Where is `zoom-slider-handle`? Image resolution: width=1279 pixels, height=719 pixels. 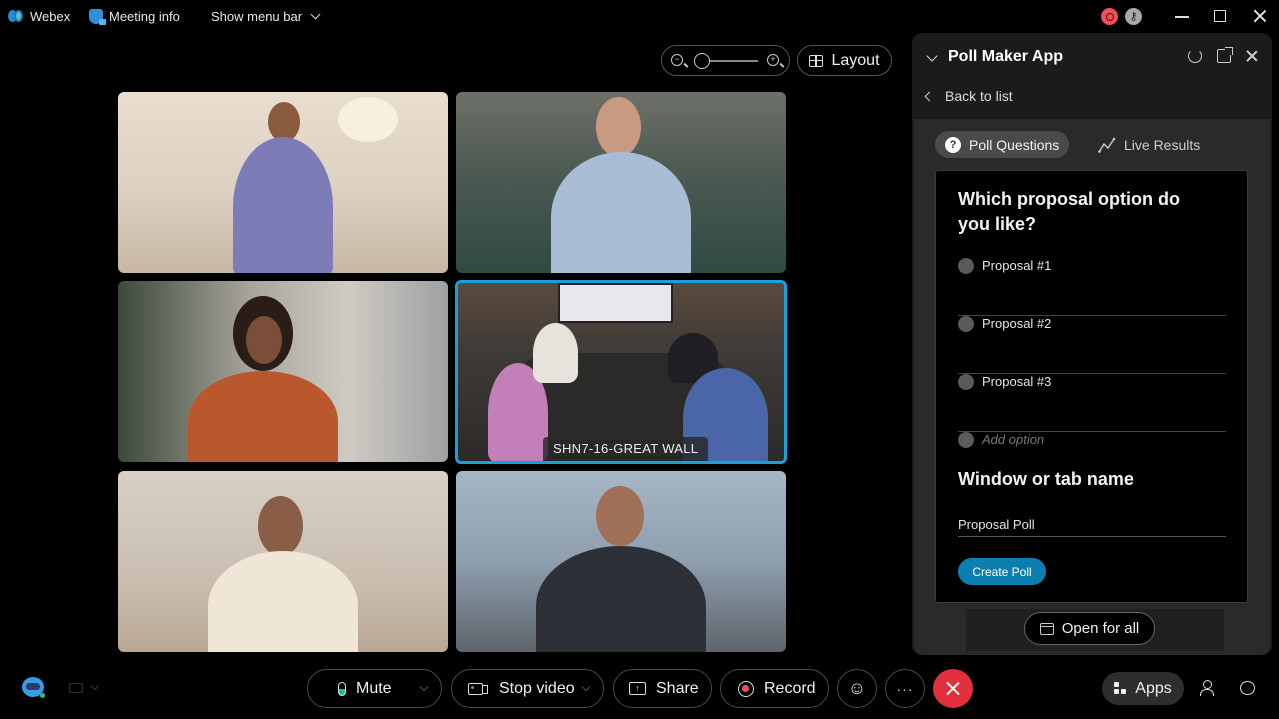 zoom-slider-handle is located at coordinates (702, 61).